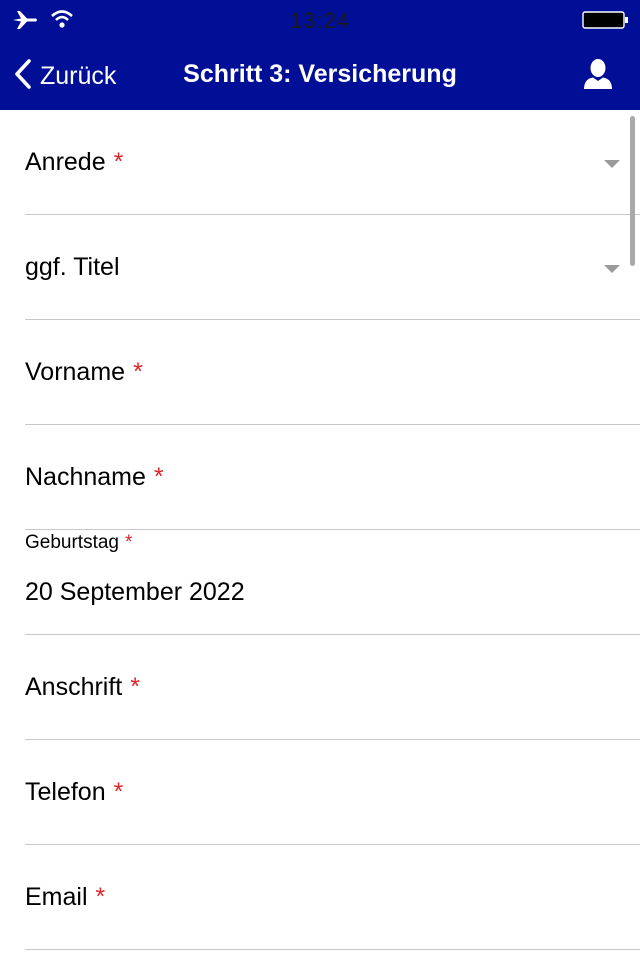  What do you see at coordinates (632, 191) in the screenshot?
I see `scrollbar` at bounding box center [632, 191].